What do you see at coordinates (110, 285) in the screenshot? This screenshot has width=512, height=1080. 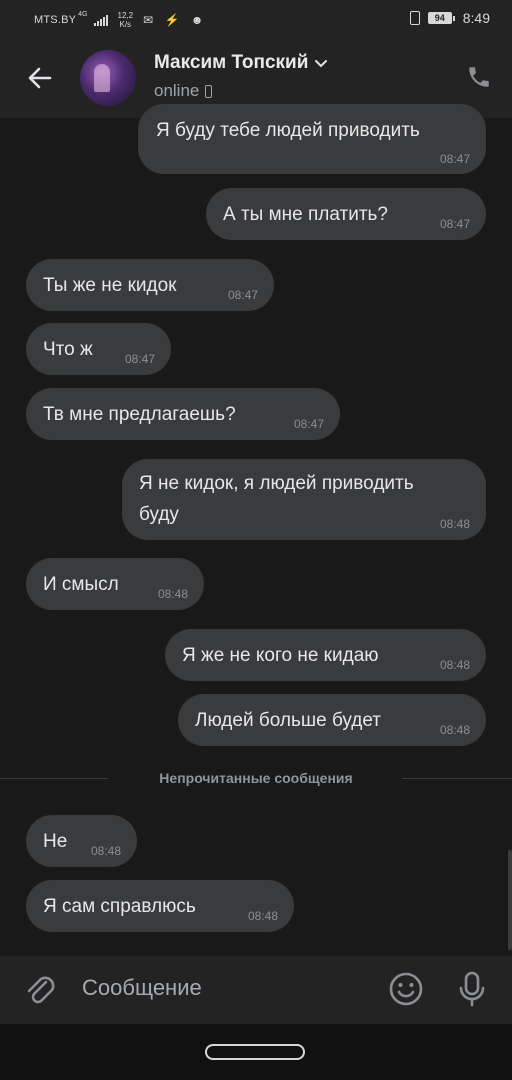 I see `message-text: Ты же не кидок` at bounding box center [110, 285].